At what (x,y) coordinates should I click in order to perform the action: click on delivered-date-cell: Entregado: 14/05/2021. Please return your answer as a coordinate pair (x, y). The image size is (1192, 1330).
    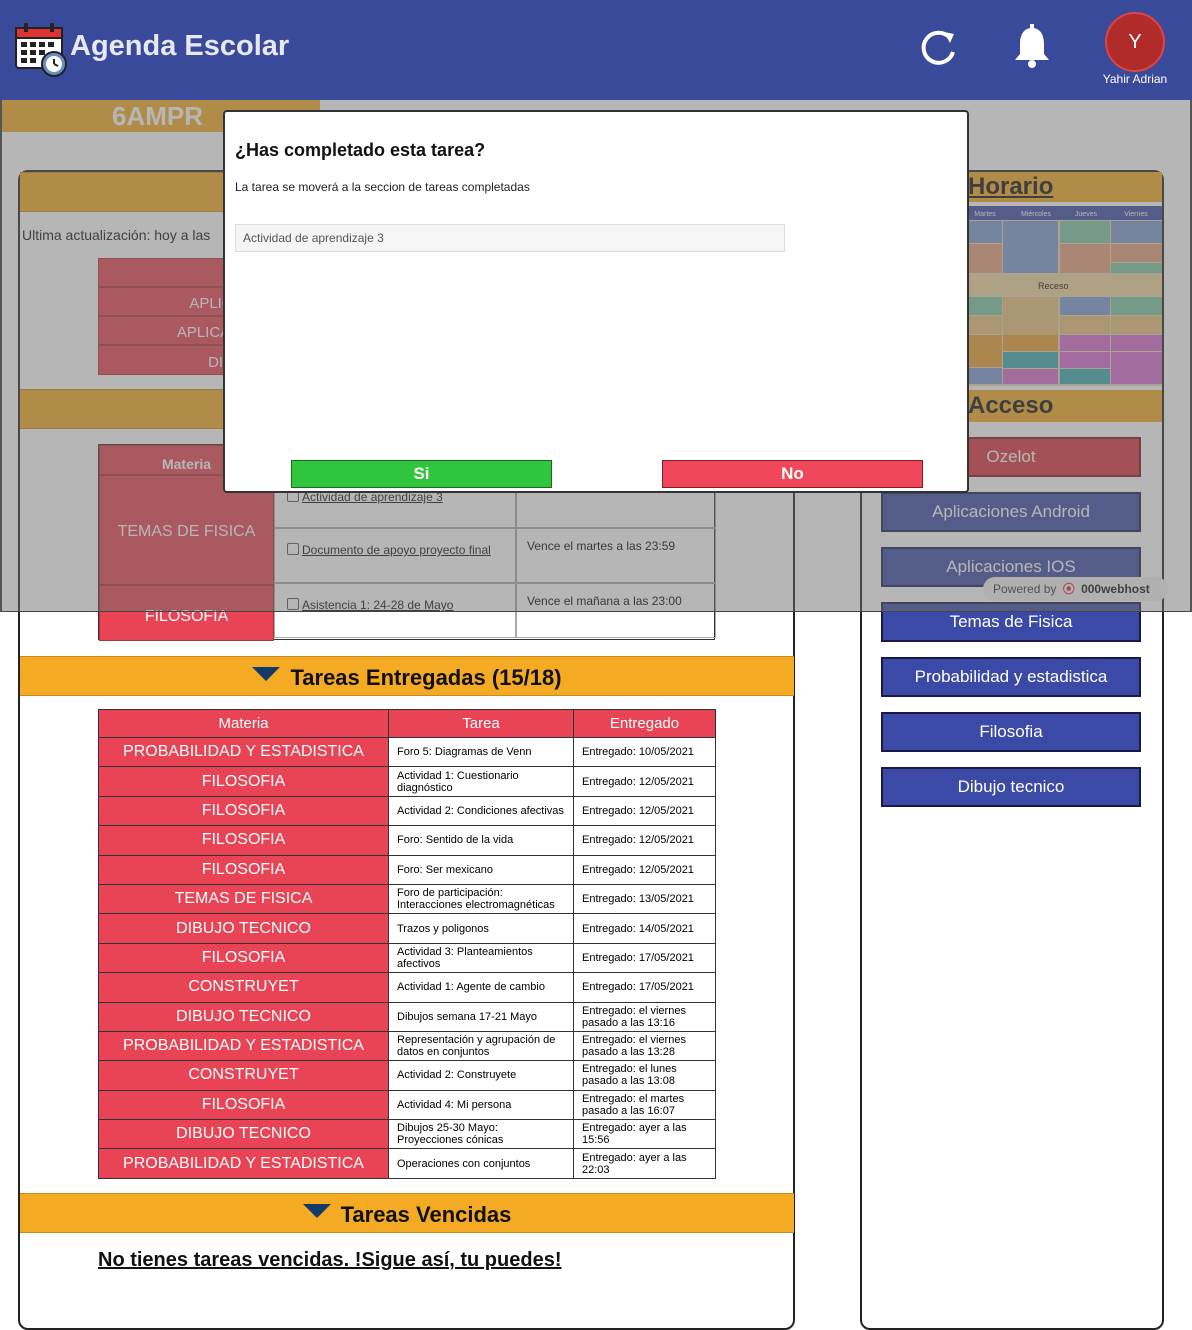
    Looking at the image, I should click on (644, 928).